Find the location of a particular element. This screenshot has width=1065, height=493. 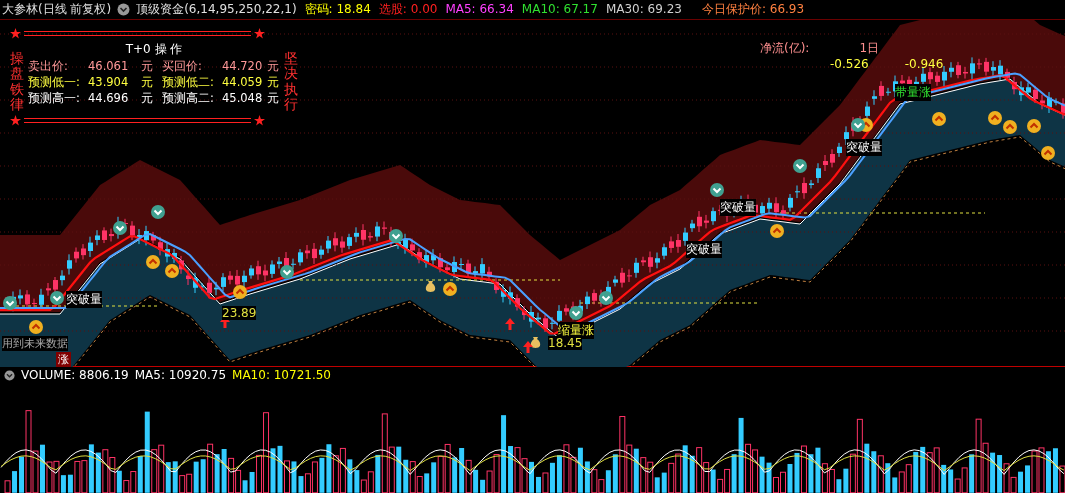

volume-value: MA5: 10920.75 is located at coordinates (180, 375).